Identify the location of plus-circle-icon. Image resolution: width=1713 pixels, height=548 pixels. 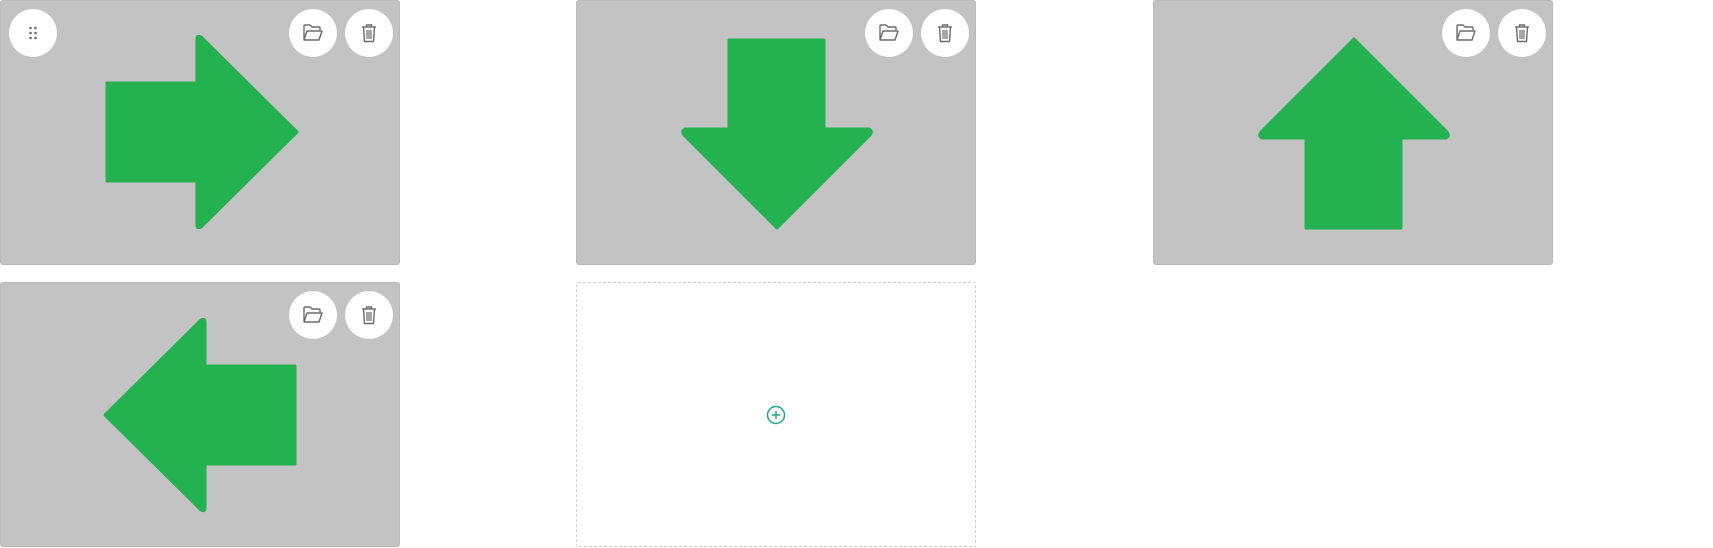
(776, 415).